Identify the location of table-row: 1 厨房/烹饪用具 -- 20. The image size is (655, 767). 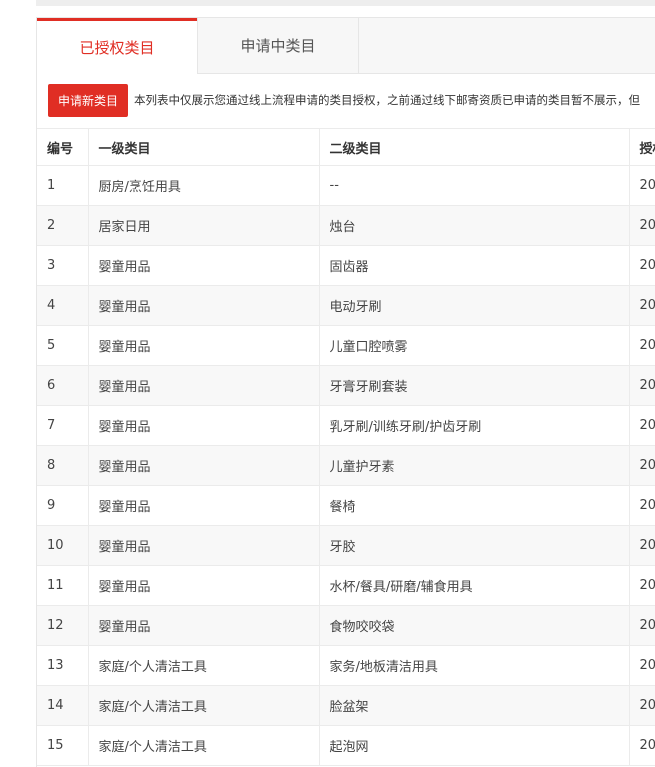
(346, 185).